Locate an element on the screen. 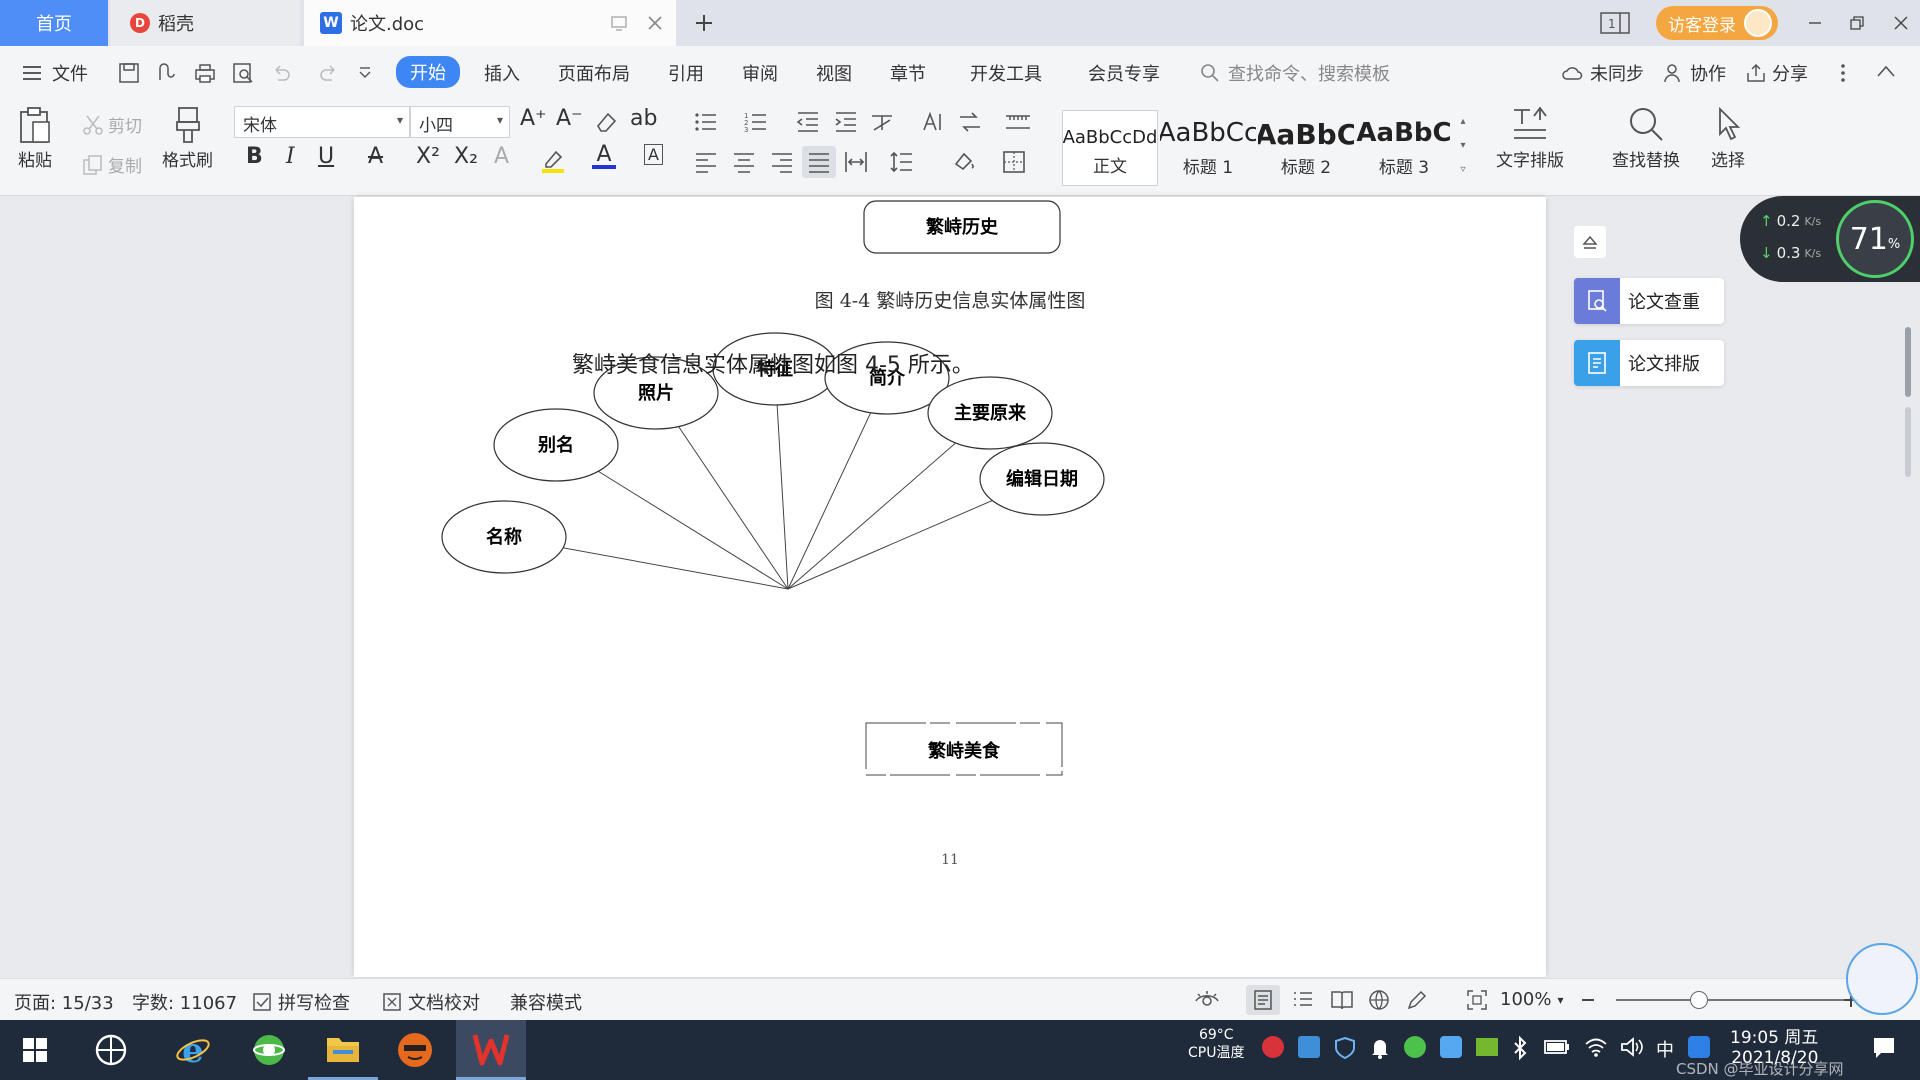  side-collapse-button is located at coordinates (1590, 242).